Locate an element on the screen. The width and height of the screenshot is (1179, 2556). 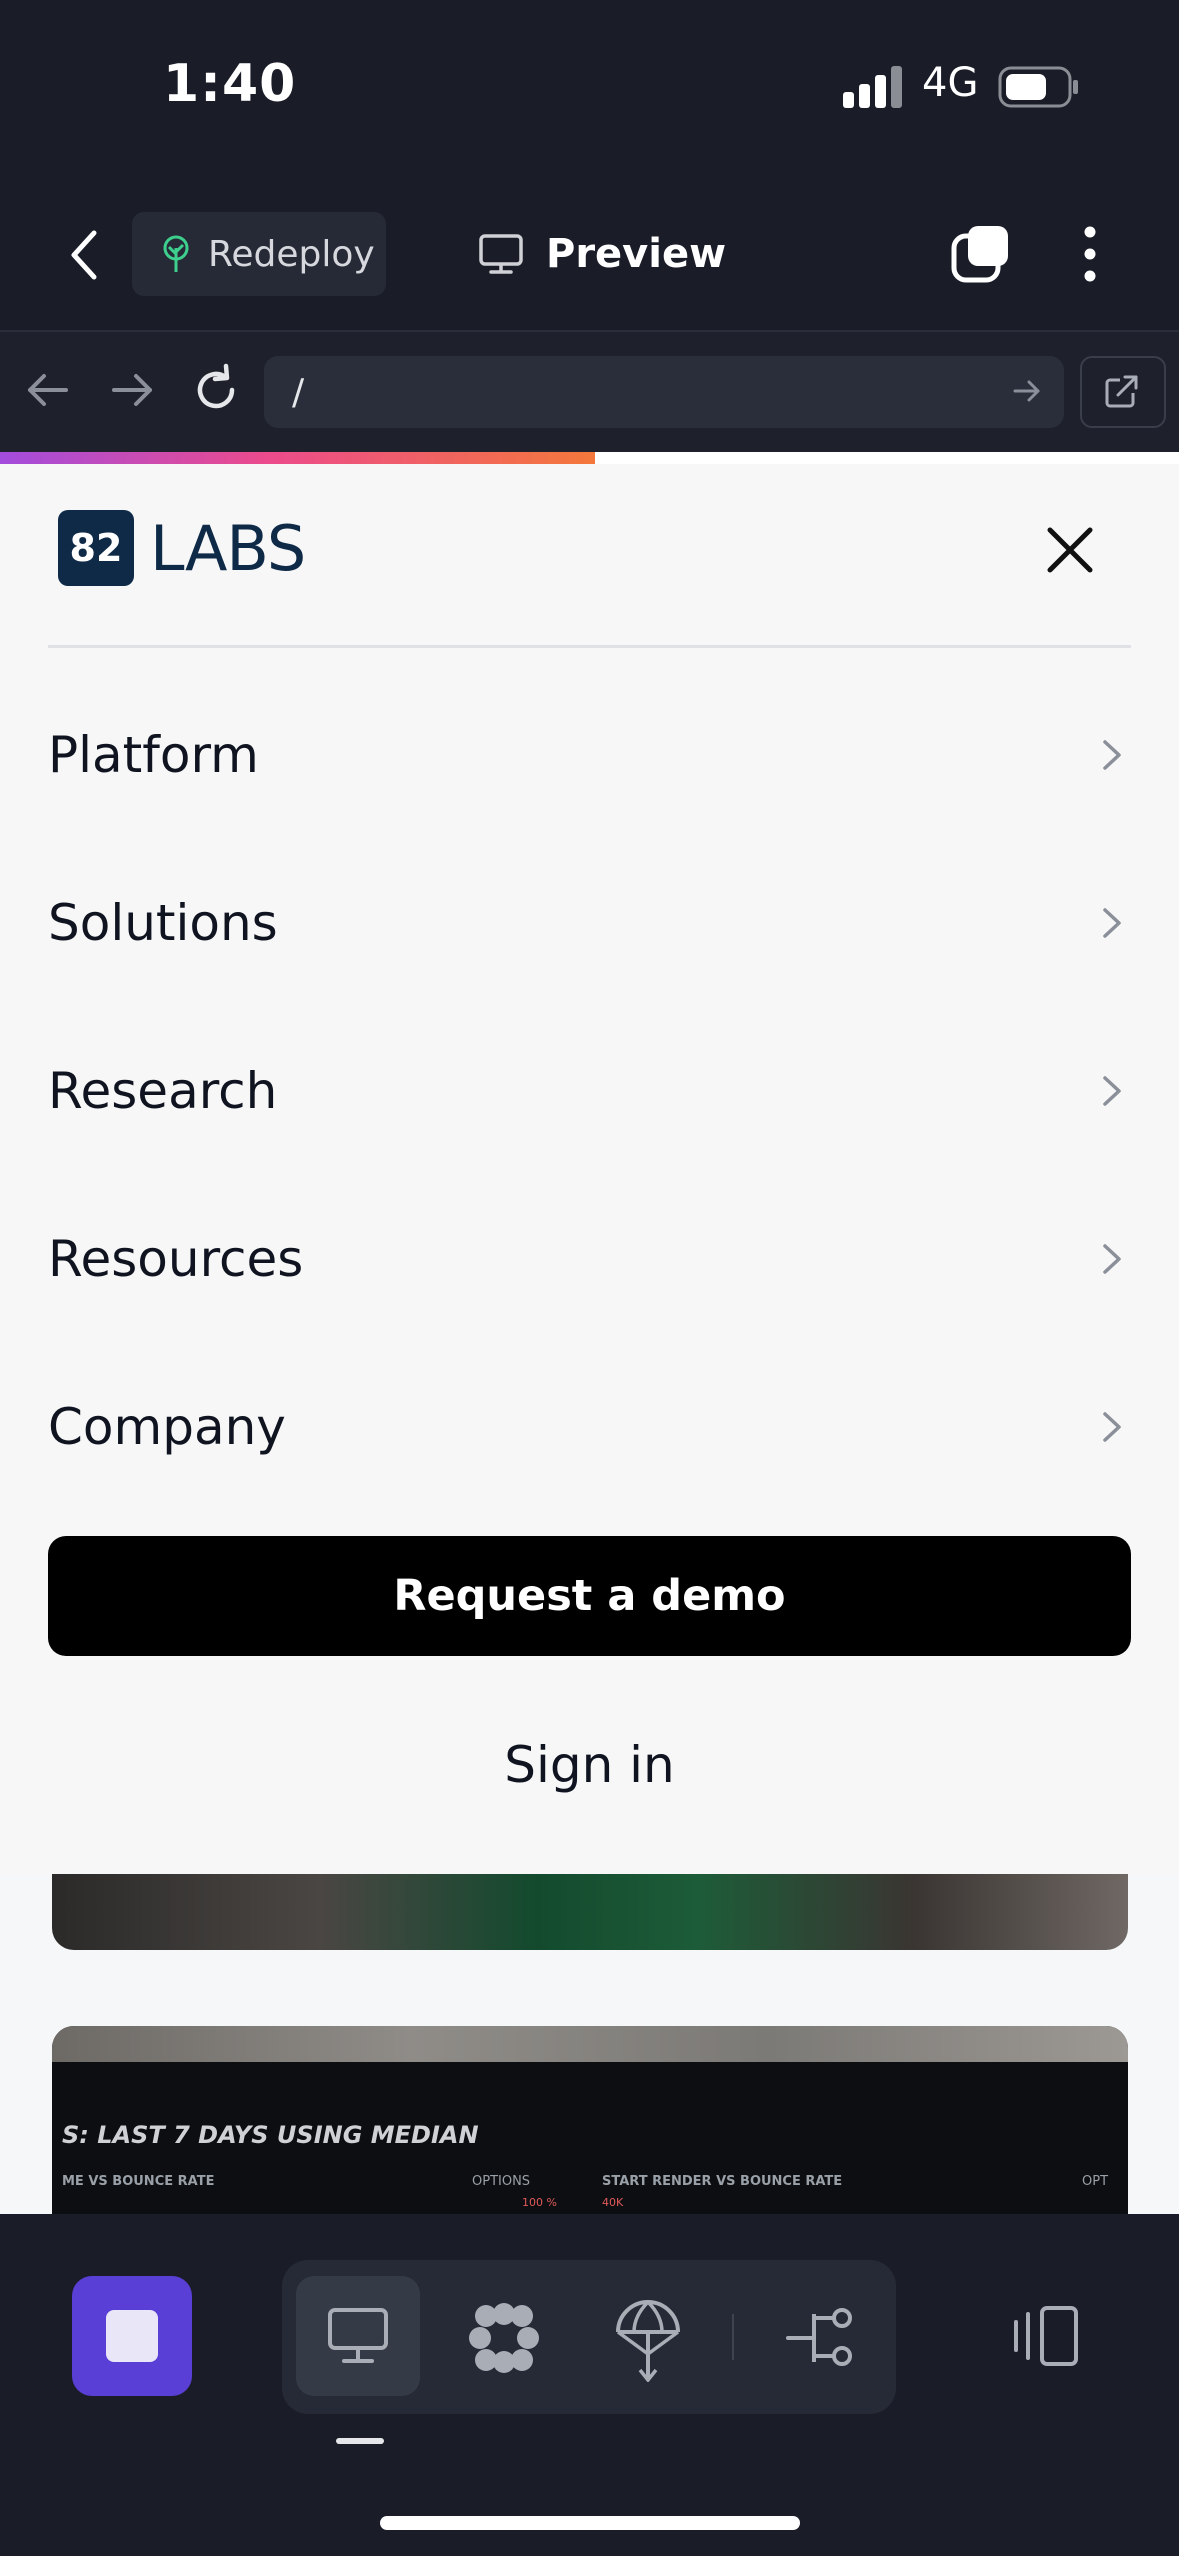
logo-text: LABS is located at coordinates (228, 548).